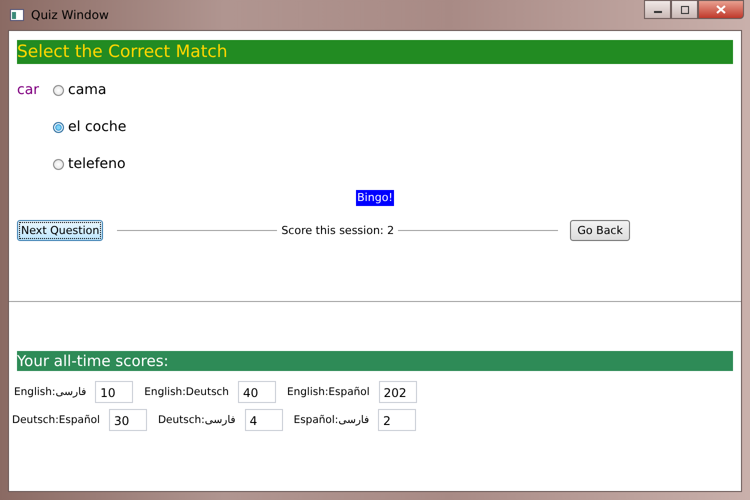 The height and width of the screenshot is (500, 750). I want to click on maximize-button, so click(684, 9).